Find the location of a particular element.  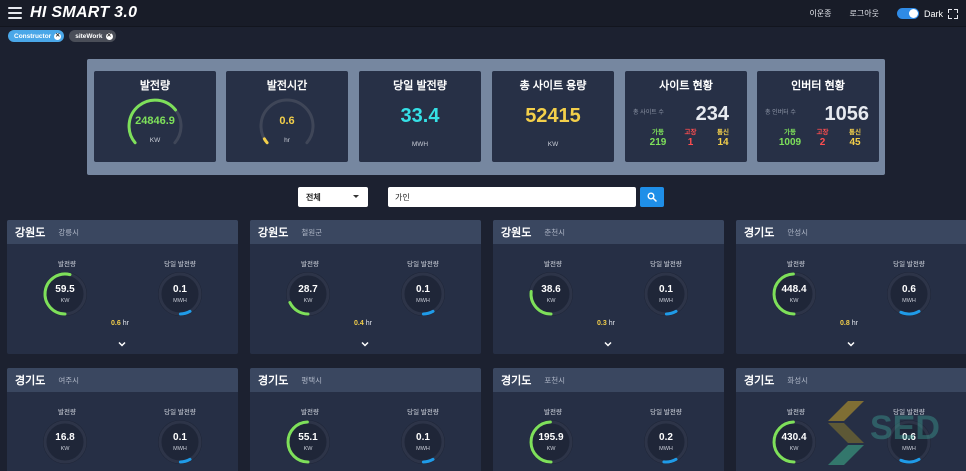

site-card-header: 경기도 포천시 is located at coordinates (608, 380).